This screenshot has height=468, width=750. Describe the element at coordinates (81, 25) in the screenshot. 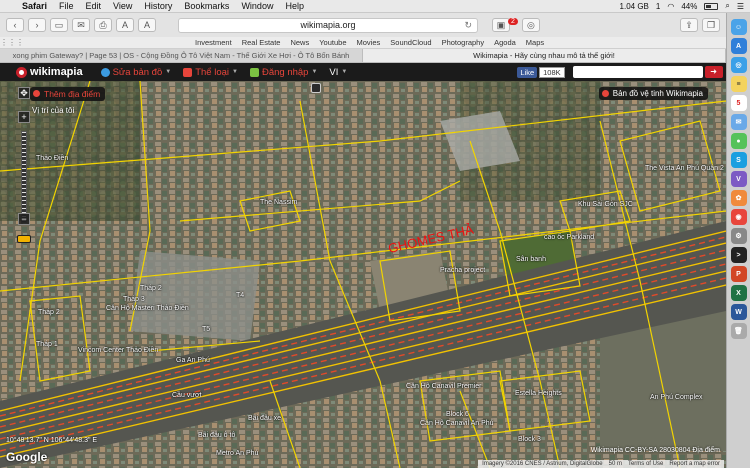

I see `mail-share-icon: ✉` at that location.